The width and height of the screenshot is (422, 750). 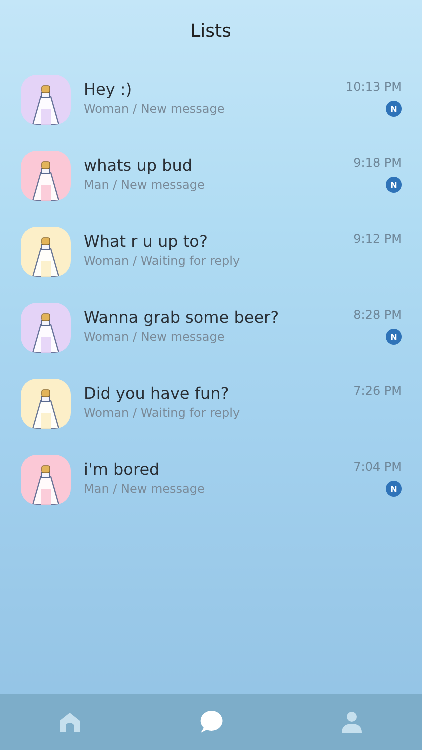 What do you see at coordinates (378, 163) in the screenshot?
I see `message-time: 9:18 PM` at bounding box center [378, 163].